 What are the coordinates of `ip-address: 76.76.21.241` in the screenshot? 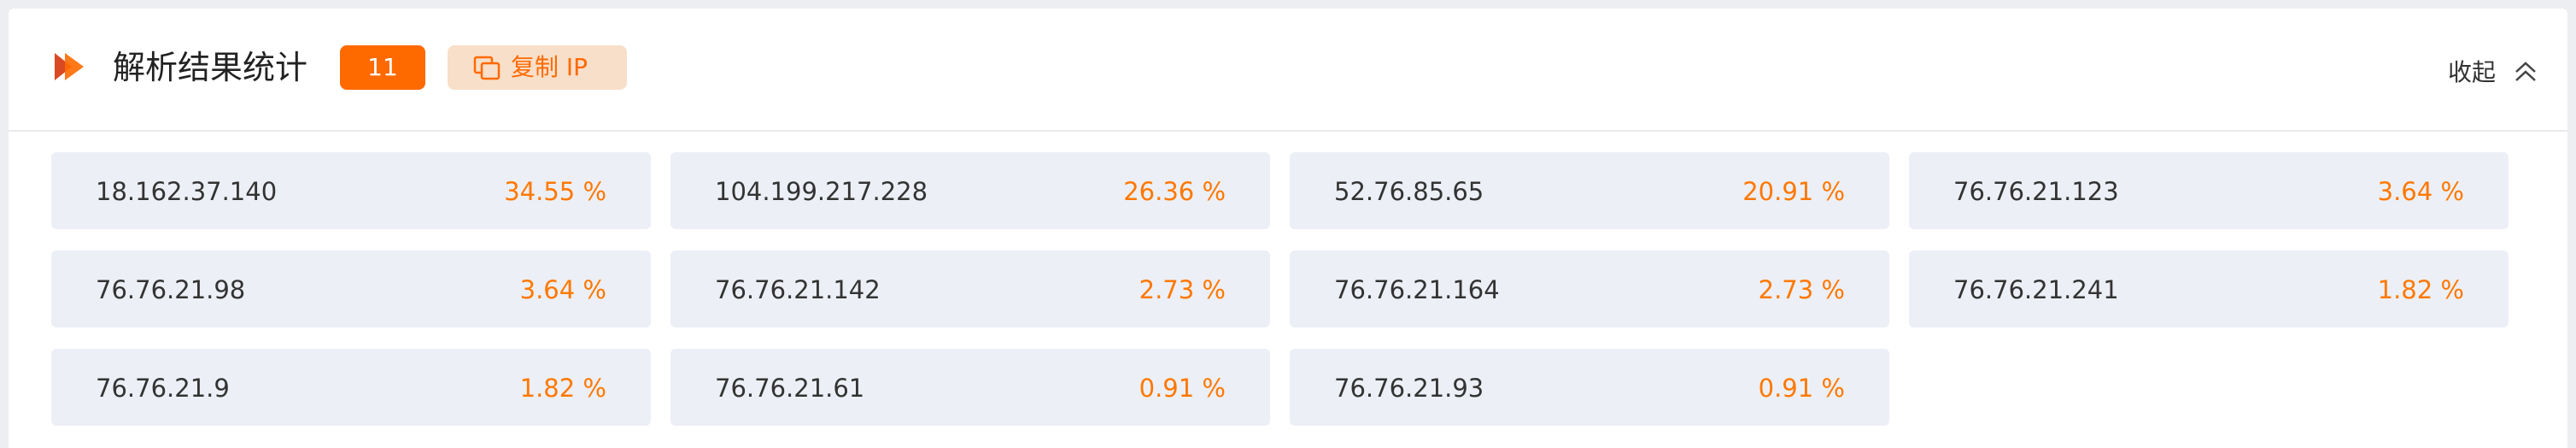 It's located at (2036, 289).